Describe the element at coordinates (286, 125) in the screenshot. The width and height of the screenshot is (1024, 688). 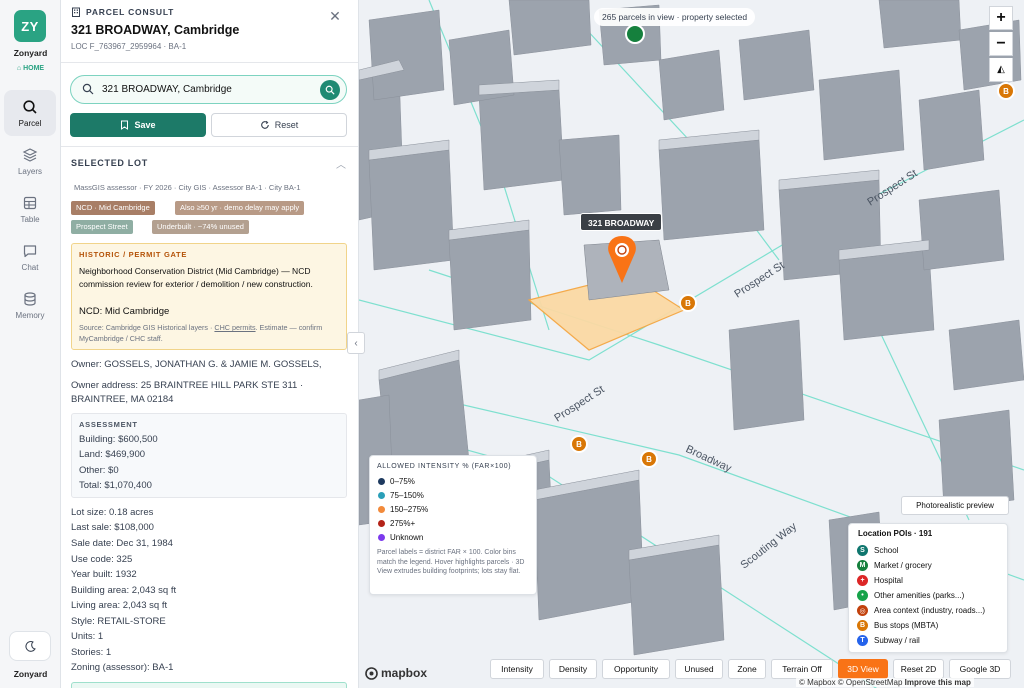
I see `reset-label: Reset` at that location.